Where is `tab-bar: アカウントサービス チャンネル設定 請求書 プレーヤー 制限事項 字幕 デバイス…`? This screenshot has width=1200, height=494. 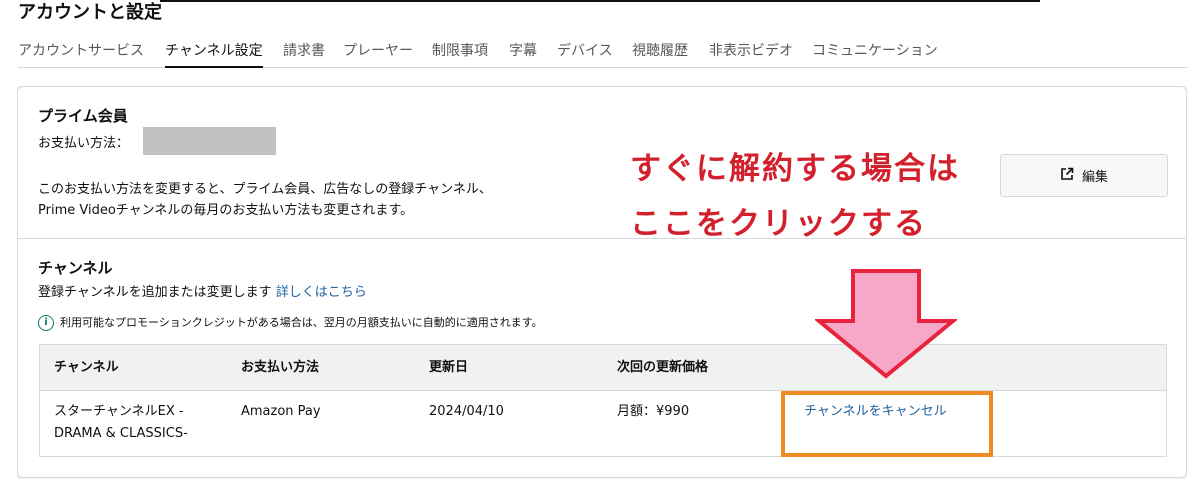
tab-bar: アカウントサービス チャンネル設定 請求書 プレーヤー 制限事項 字幕 デバイス… is located at coordinates (603, 53).